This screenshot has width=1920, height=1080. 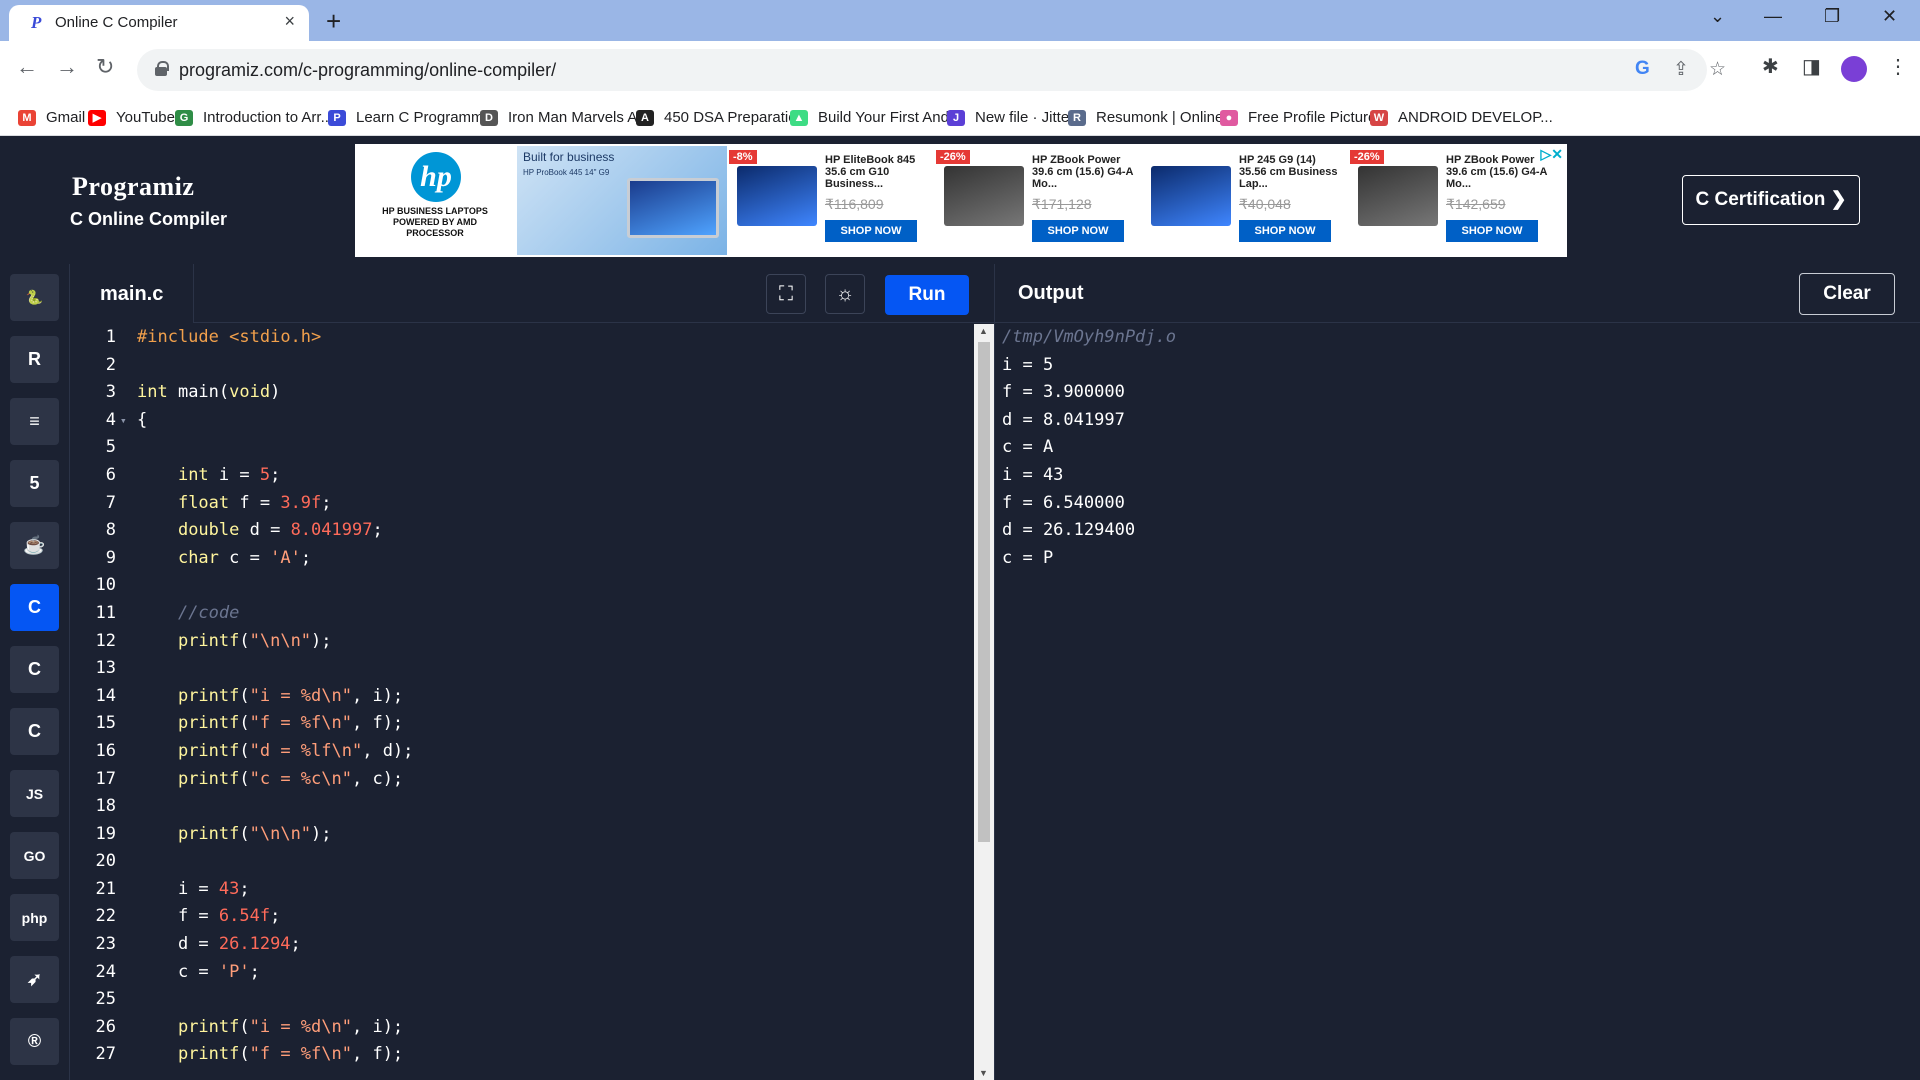 What do you see at coordinates (1681, 69) in the screenshot?
I see `share-icon: ⇪` at bounding box center [1681, 69].